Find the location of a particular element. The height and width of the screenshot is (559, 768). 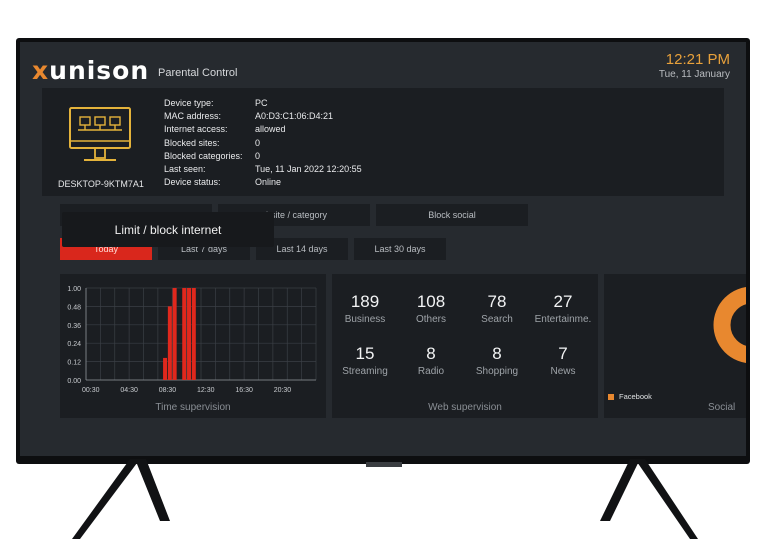

stat-shopping: 8 Shopping is located at coordinates (497, 360).